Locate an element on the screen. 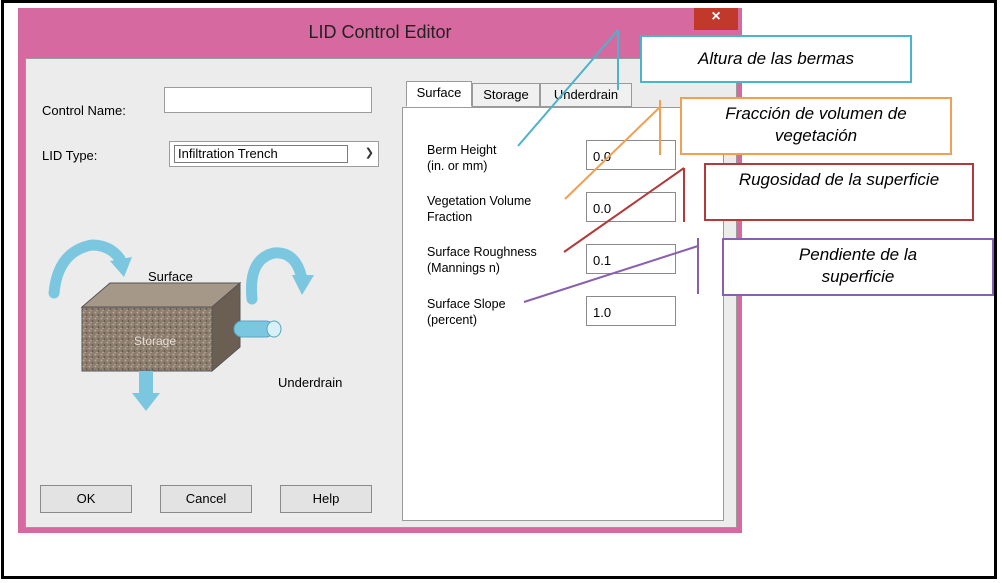  callout-surface-roughness: Rugosidad de la superficie is located at coordinates (839, 192).